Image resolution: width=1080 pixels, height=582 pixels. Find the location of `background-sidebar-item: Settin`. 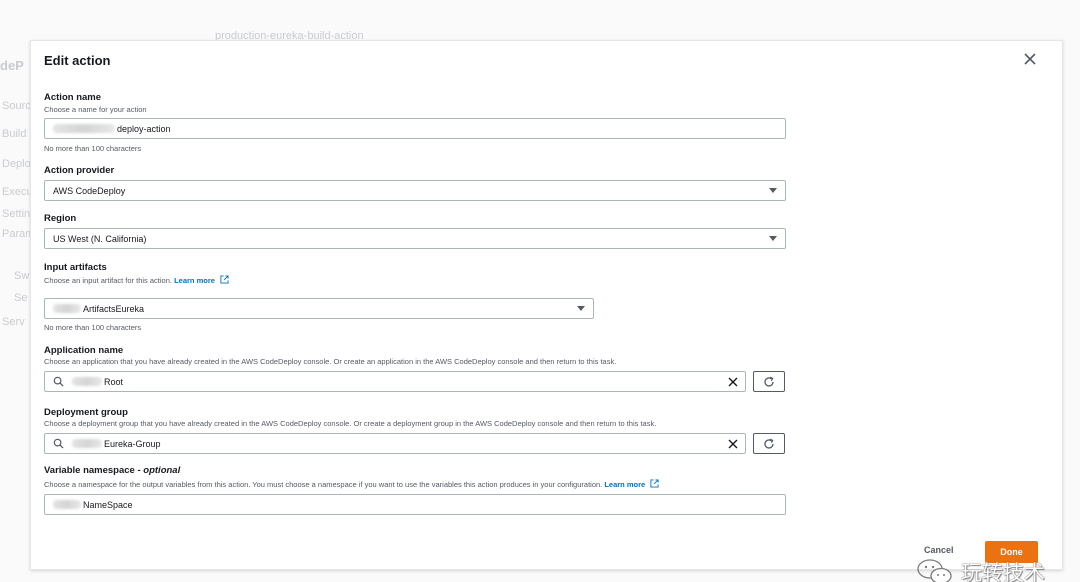

background-sidebar-item: Settin is located at coordinates (16, 214).